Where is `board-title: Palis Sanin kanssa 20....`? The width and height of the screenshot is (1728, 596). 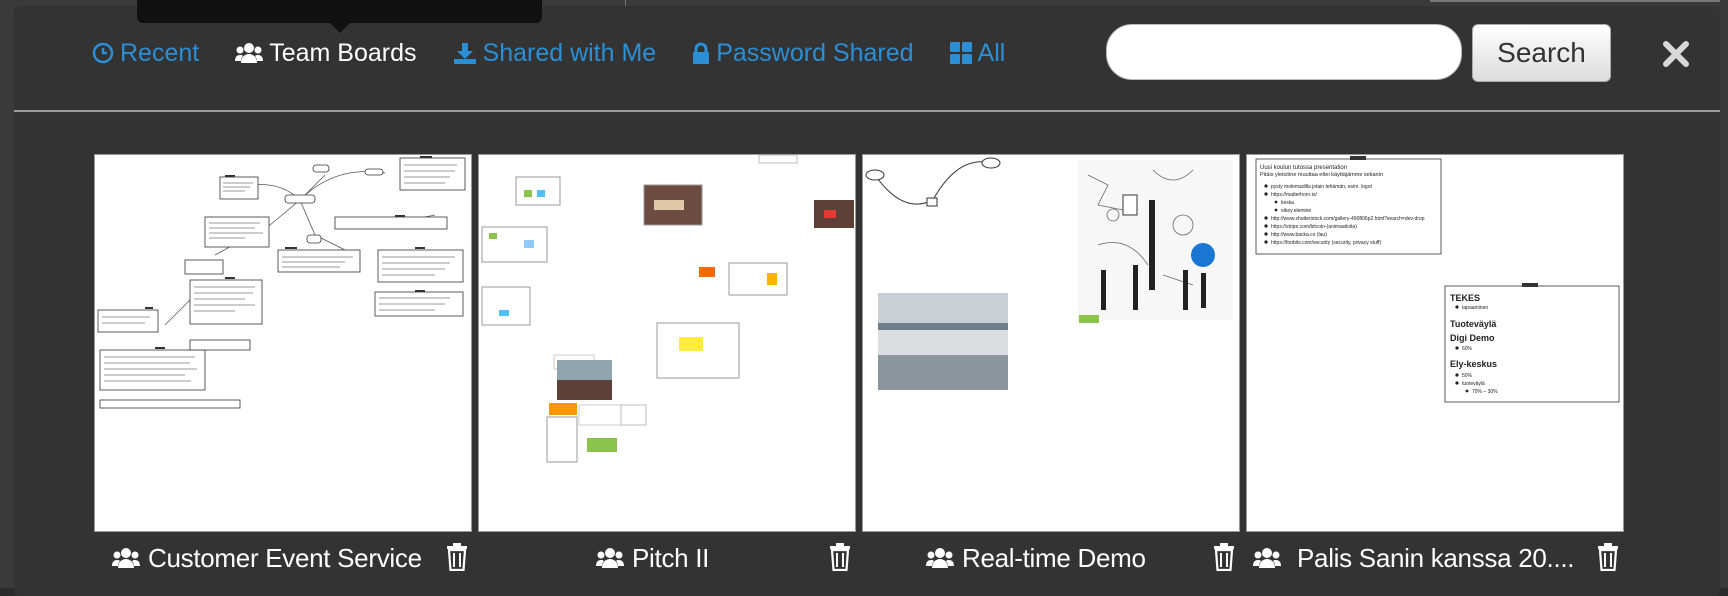 board-title: Palis Sanin kanssa 20.... is located at coordinates (1414, 558).